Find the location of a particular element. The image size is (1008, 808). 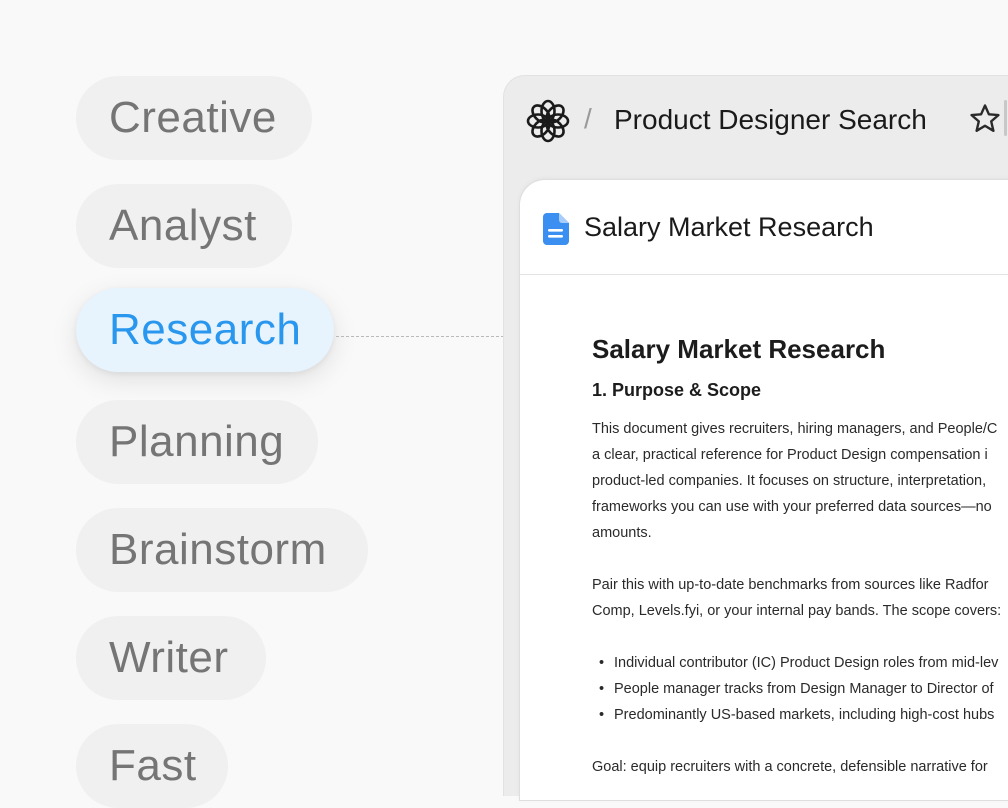

mode-pill-planning: Planning is located at coordinates (197, 442).